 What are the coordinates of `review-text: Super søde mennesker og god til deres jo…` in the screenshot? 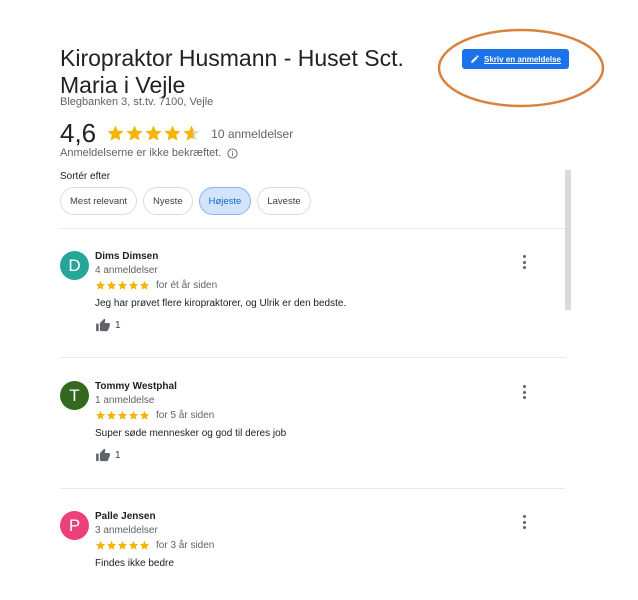 It's located at (191, 433).